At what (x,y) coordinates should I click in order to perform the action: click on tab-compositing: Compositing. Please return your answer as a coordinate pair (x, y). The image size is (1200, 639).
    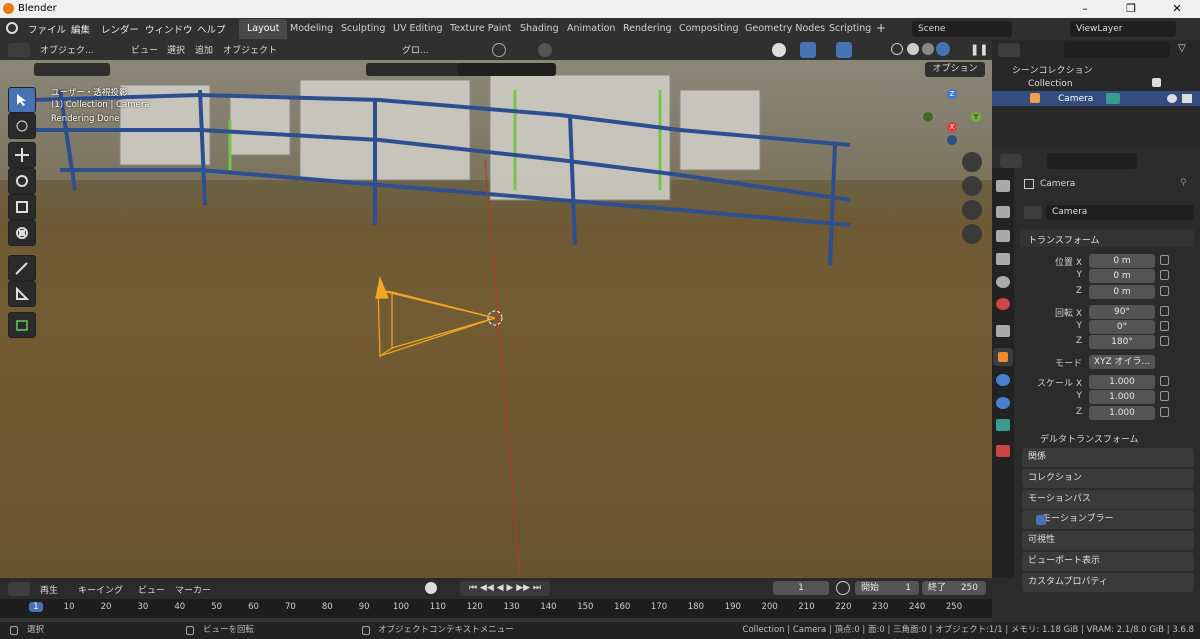
    Looking at the image, I should click on (709, 29).